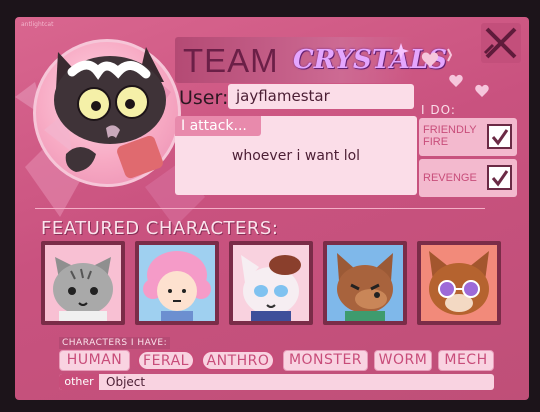 The width and height of the screenshot is (540, 412). Describe the element at coordinates (126, 382) in the screenshot. I see `other-value: Object` at that location.